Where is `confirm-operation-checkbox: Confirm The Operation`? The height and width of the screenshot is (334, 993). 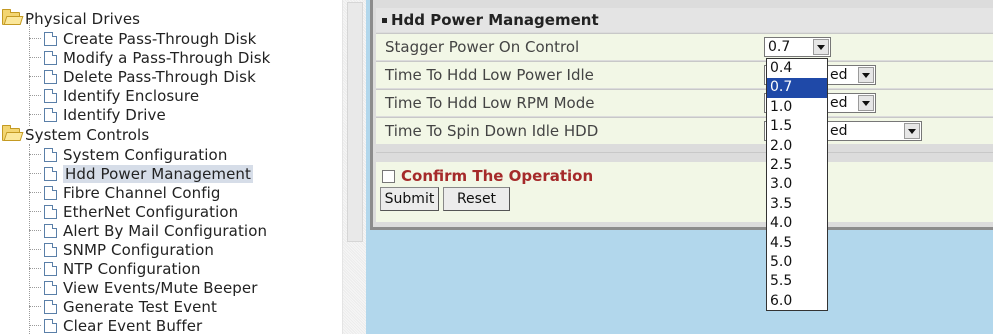
confirm-operation-checkbox: Confirm The Operation is located at coordinates (487, 176).